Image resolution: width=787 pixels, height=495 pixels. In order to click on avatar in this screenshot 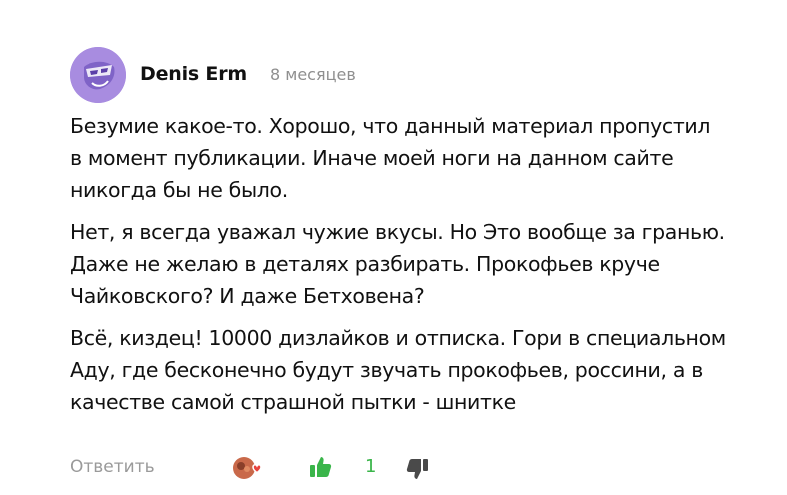, I will do `click(98, 75)`.